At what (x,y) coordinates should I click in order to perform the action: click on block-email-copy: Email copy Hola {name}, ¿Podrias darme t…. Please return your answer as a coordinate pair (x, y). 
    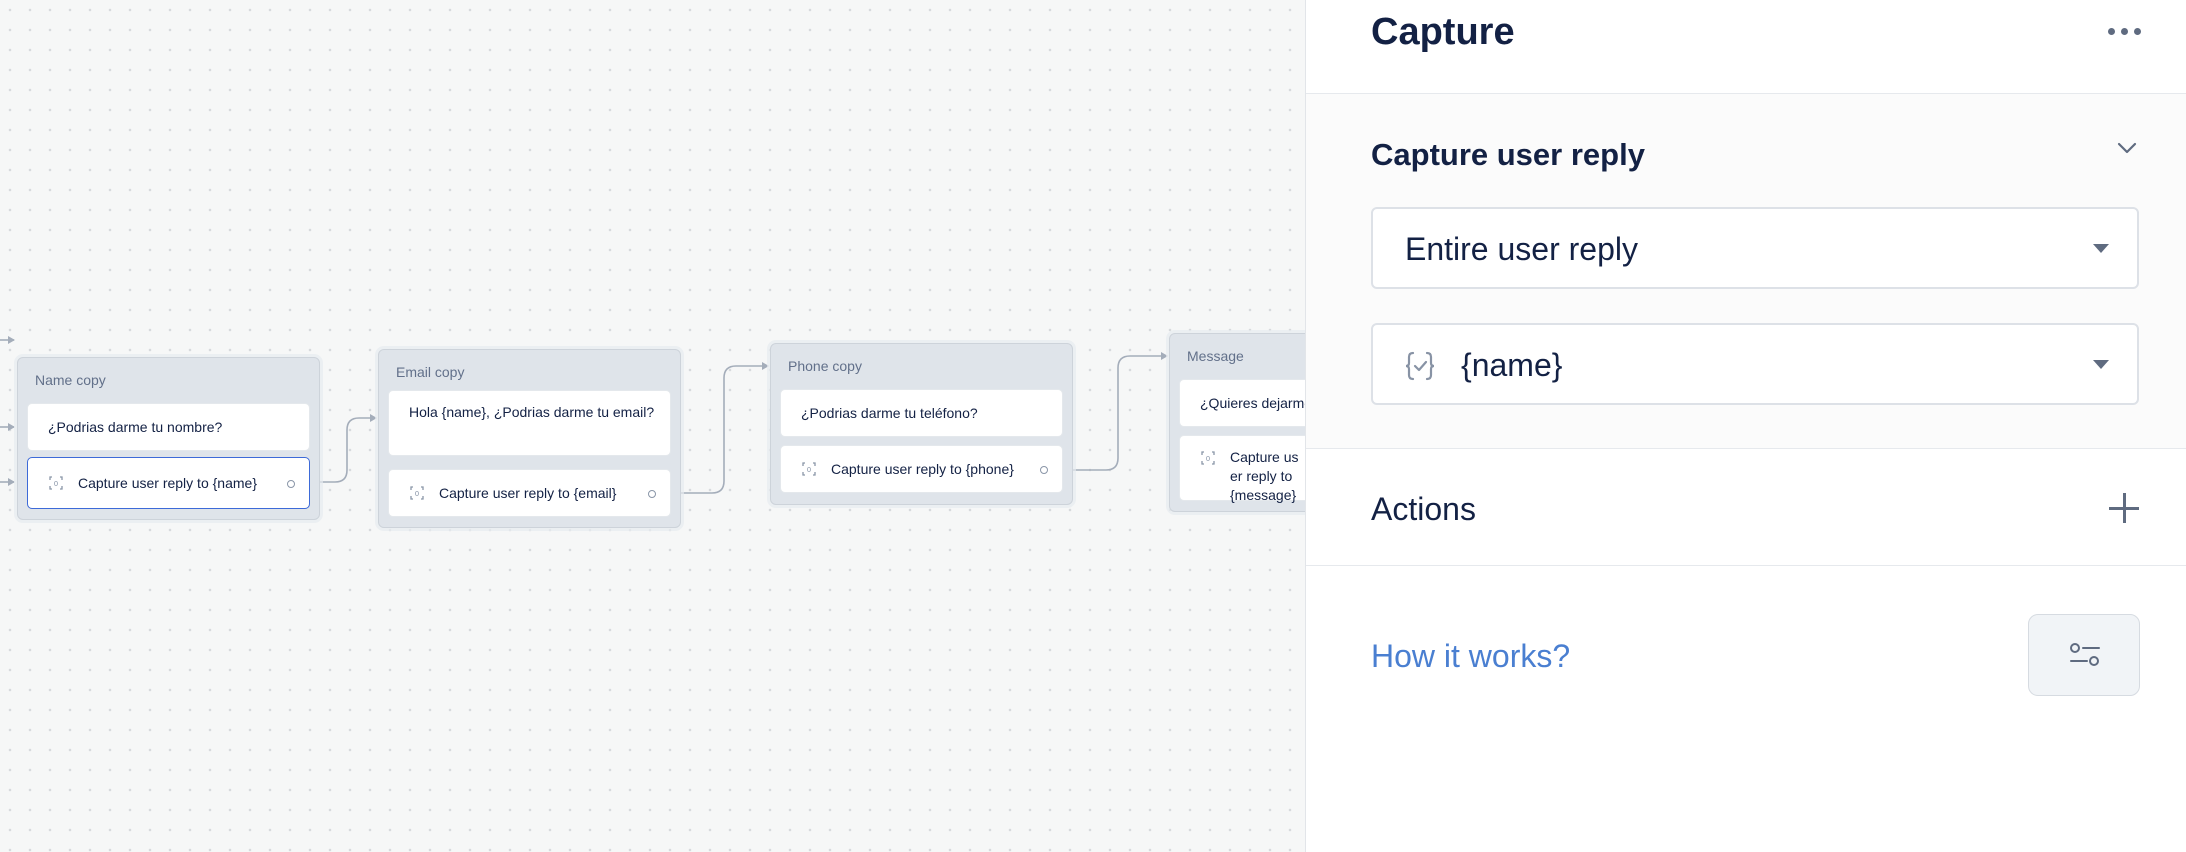
    Looking at the image, I should click on (529, 438).